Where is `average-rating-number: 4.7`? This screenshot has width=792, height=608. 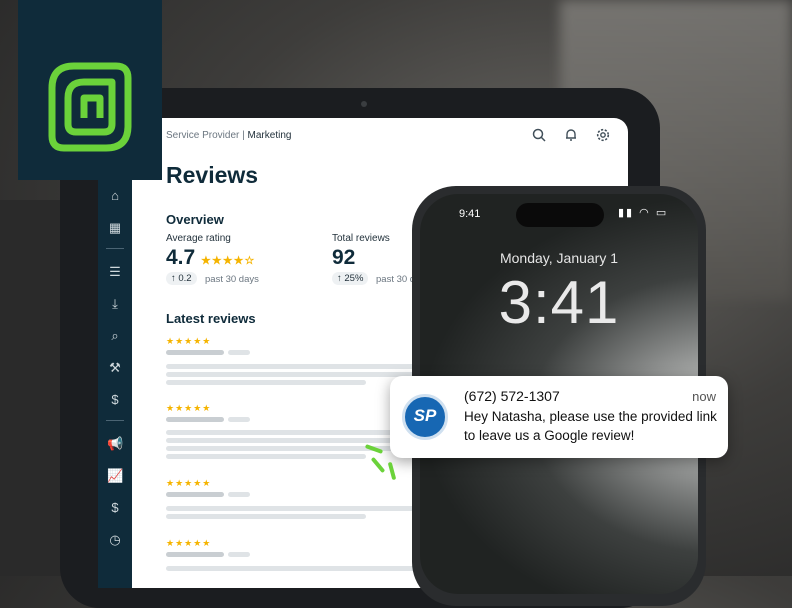
average-rating-number: 4.7 is located at coordinates (181, 257).